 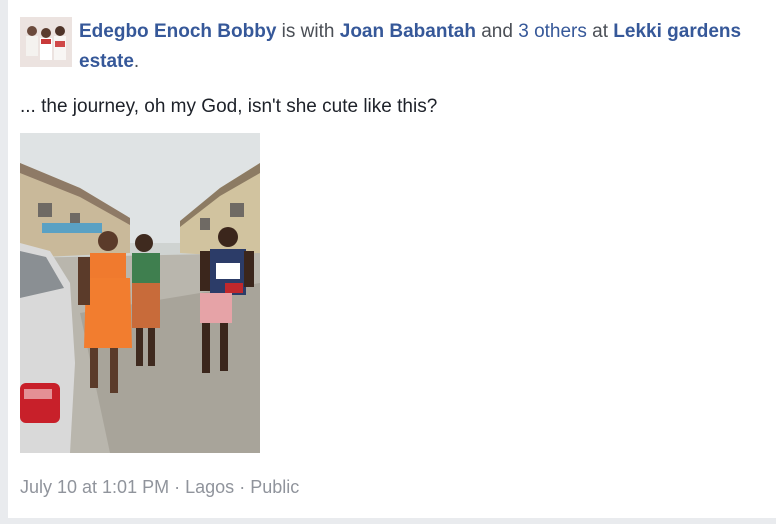 I want to click on place-link: Lagos, so click(x=209, y=487).